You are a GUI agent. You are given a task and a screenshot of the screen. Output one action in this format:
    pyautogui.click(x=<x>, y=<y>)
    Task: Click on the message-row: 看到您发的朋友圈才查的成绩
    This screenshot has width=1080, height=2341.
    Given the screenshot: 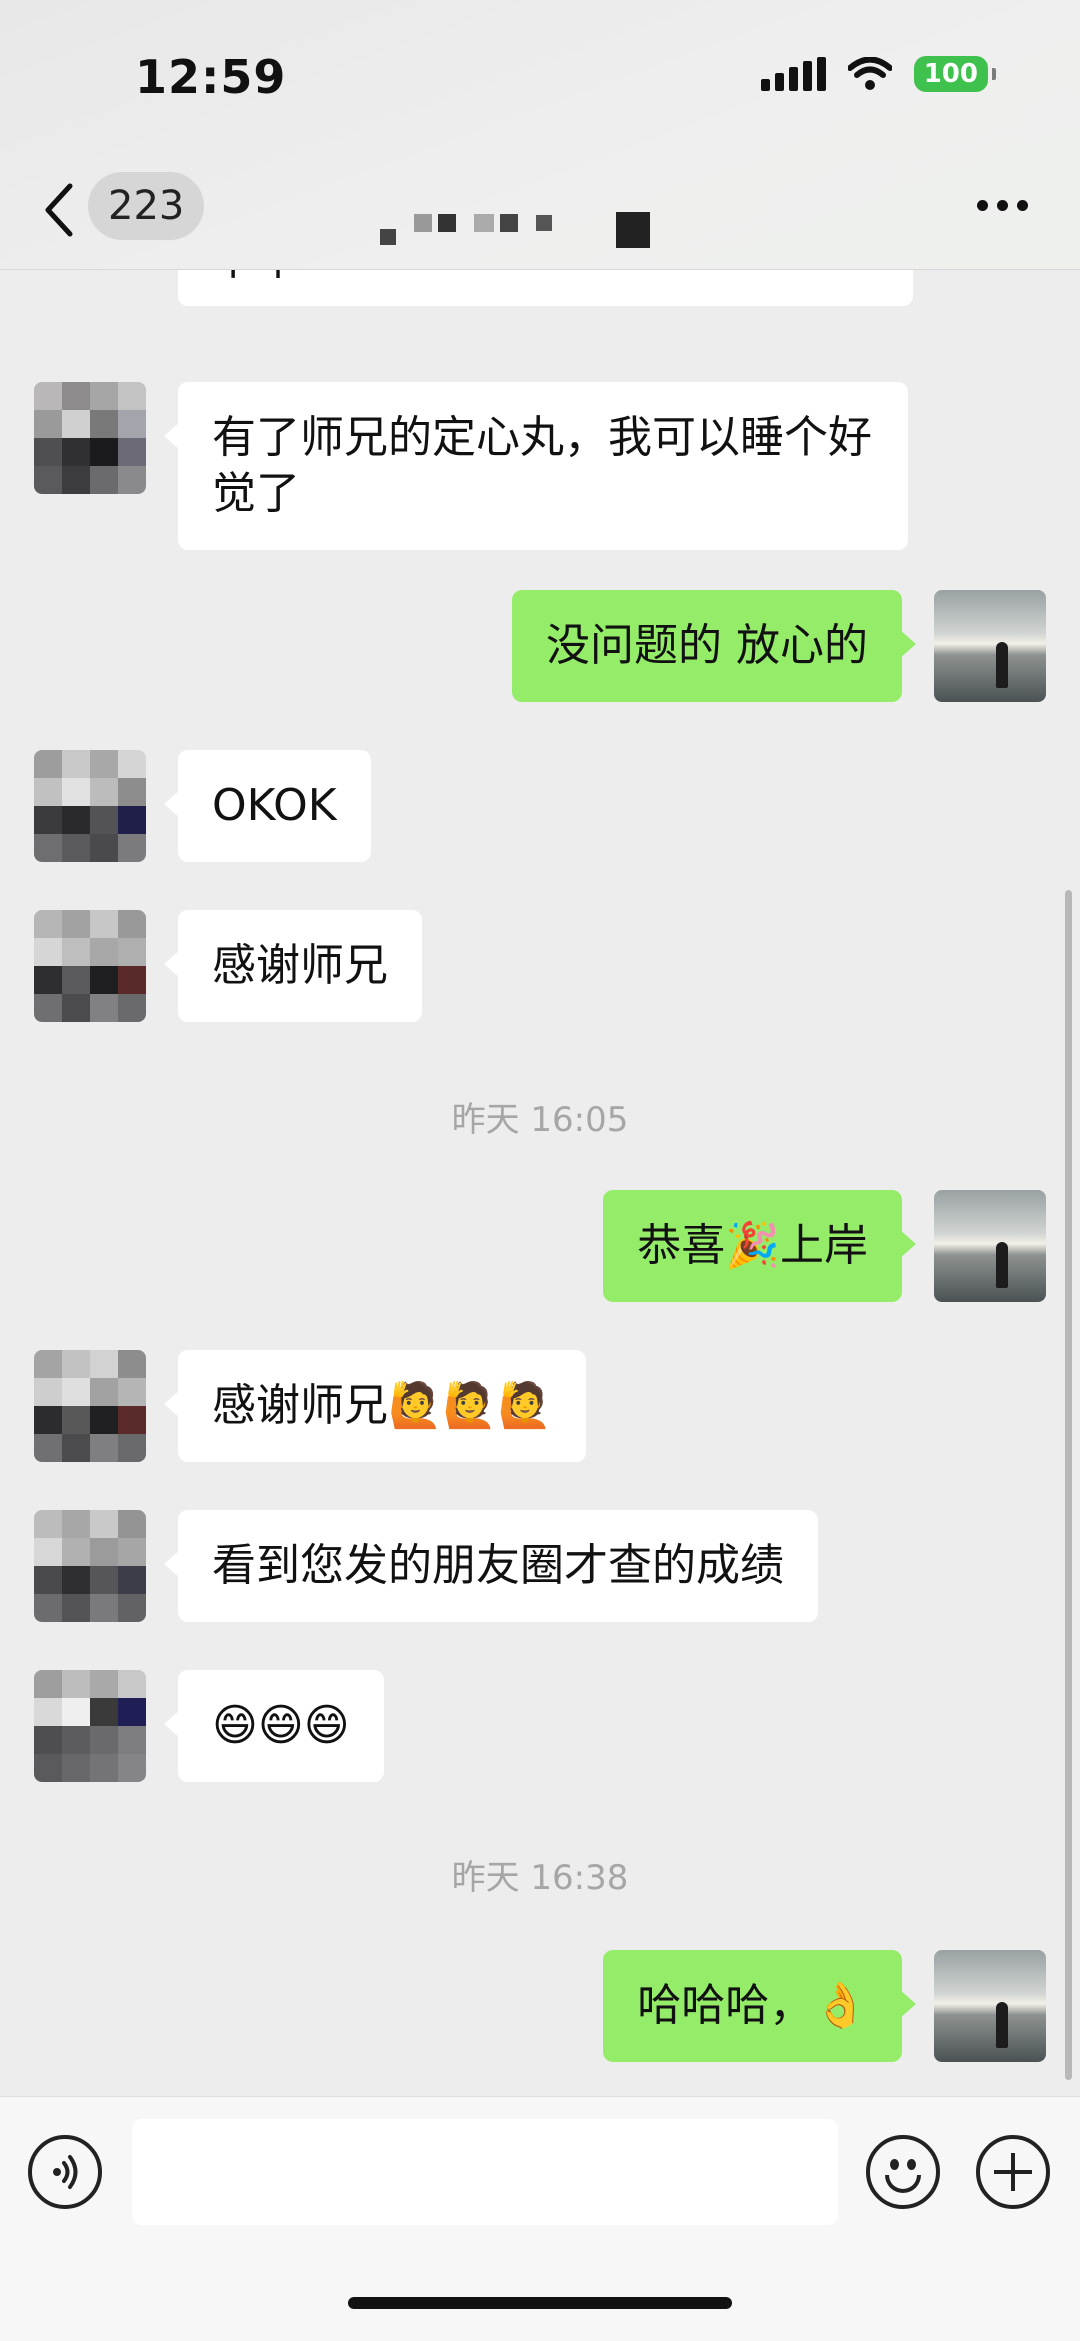 What is the action you would take?
    pyautogui.click(x=426, y=1566)
    